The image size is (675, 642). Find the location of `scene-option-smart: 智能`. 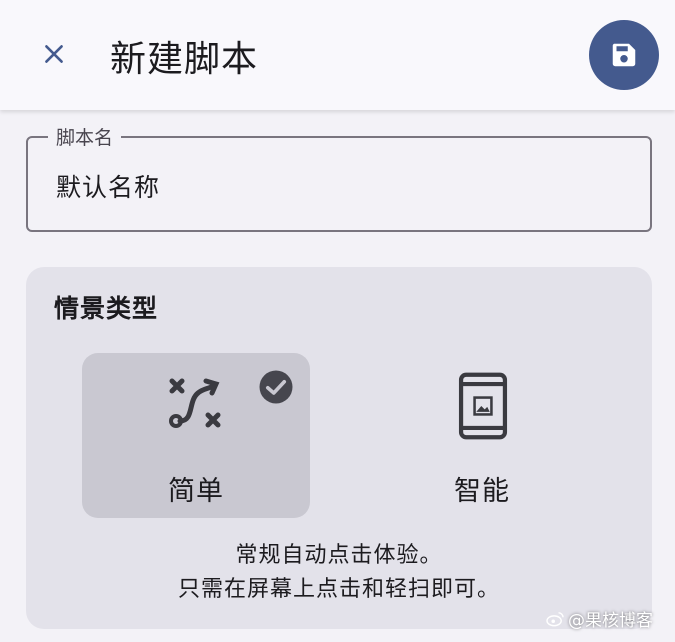

scene-option-smart: 智能 is located at coordinates (482, 435).